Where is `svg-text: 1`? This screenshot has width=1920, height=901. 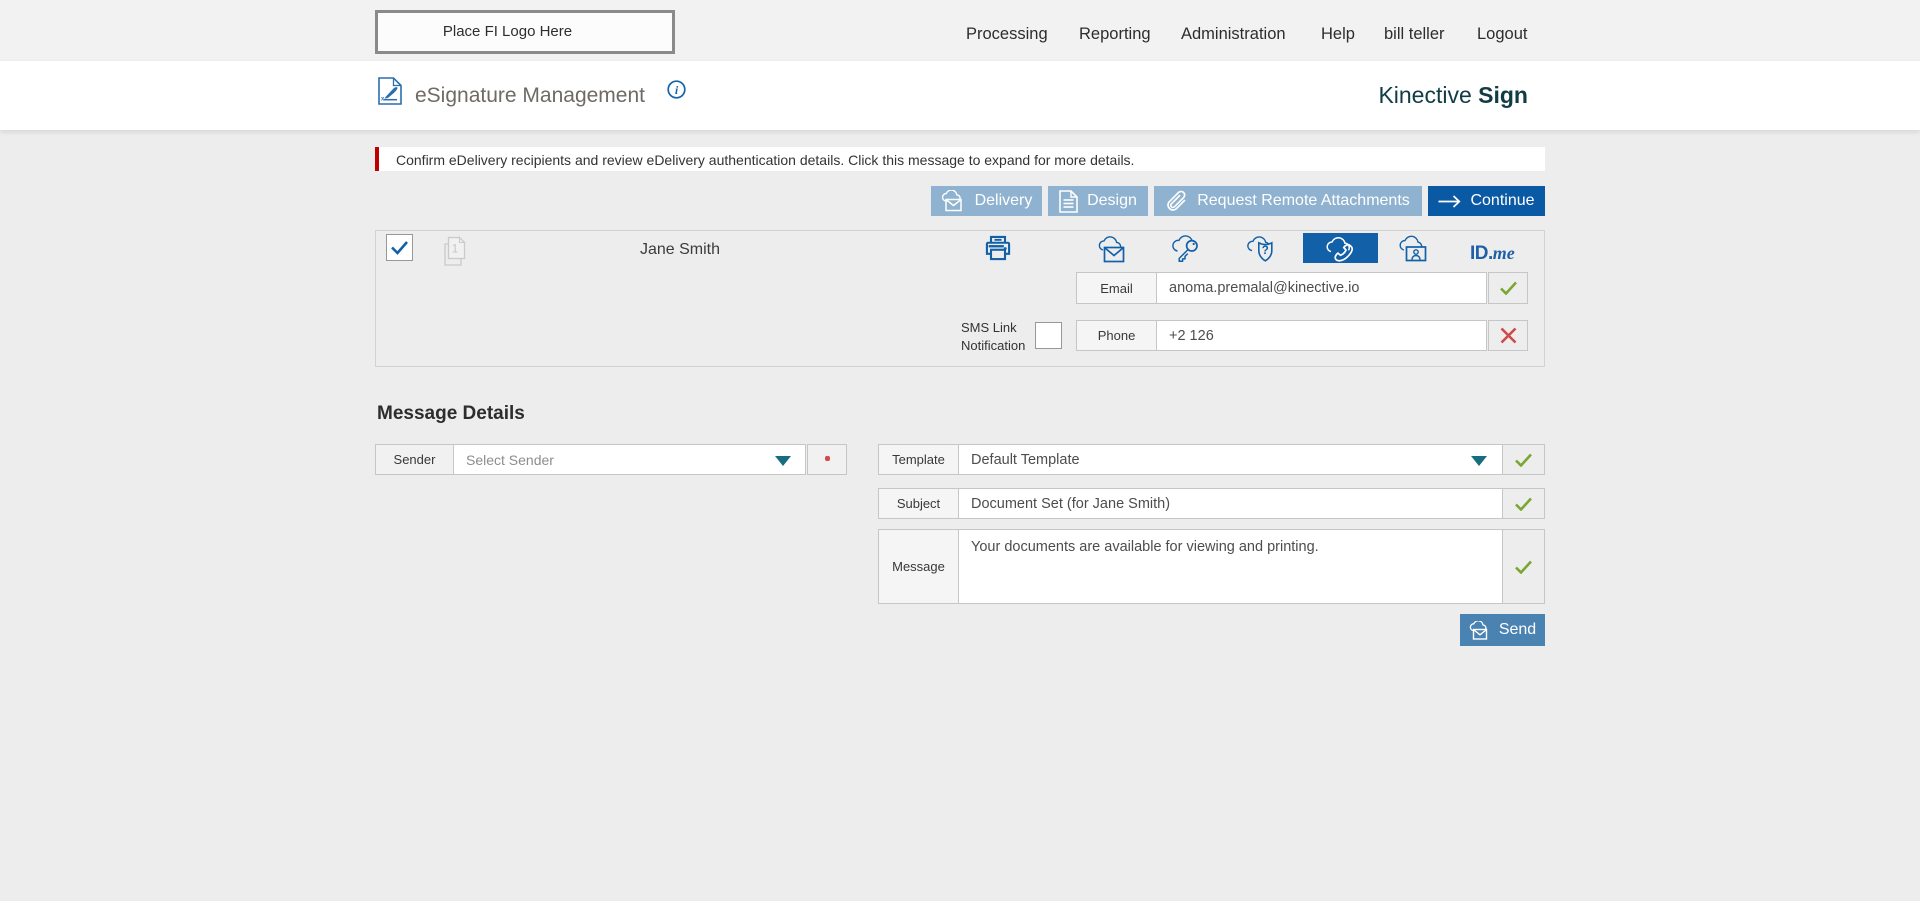
svg-text: 1 is located at coordinates (455, 249).